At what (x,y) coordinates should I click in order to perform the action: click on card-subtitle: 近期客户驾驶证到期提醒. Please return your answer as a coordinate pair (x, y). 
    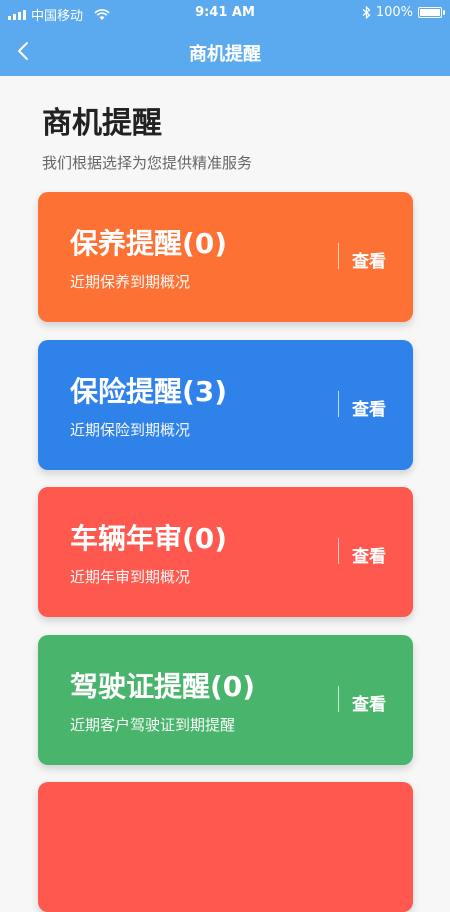
    Looking at the image, I should click on (153, 725).